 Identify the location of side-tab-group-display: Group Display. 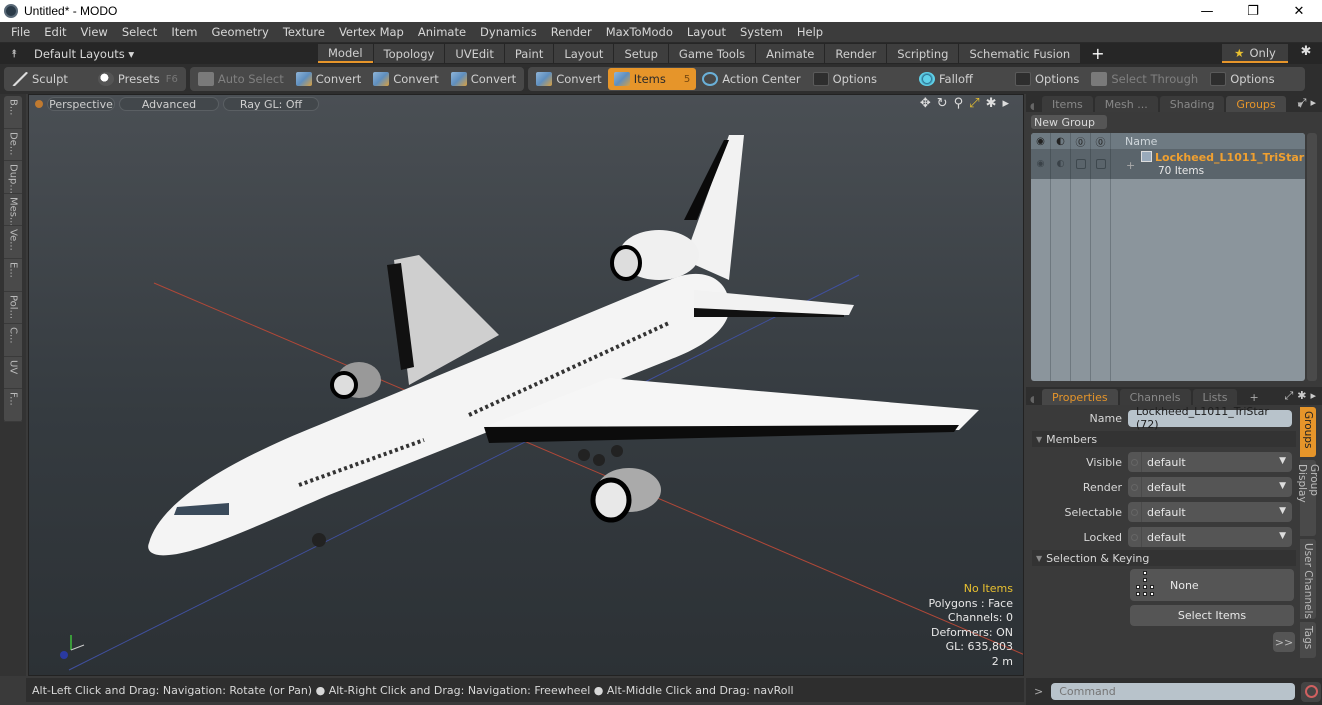
(1308, 498).